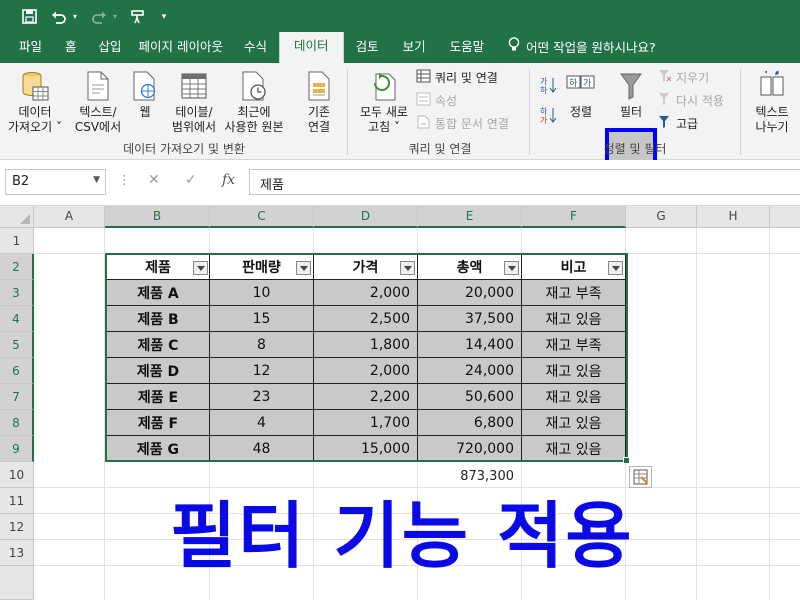  I want to click on table-cell: 2,500, so click(366, 319).